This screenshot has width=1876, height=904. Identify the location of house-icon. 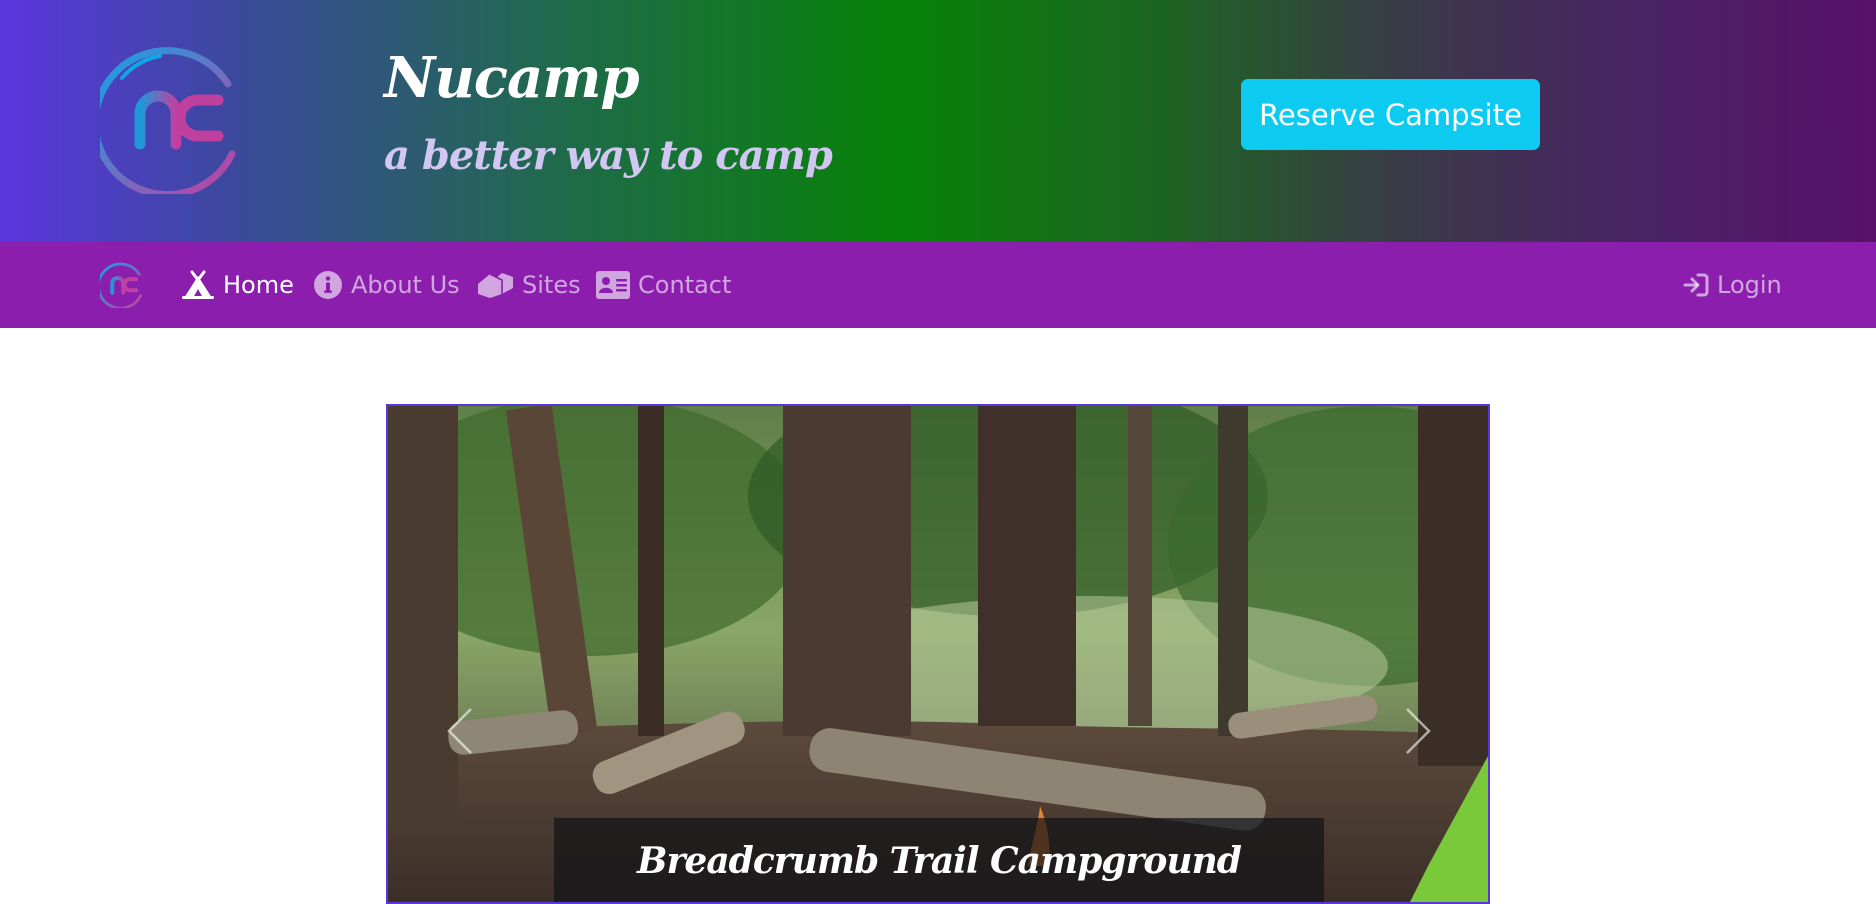
(495, 285).